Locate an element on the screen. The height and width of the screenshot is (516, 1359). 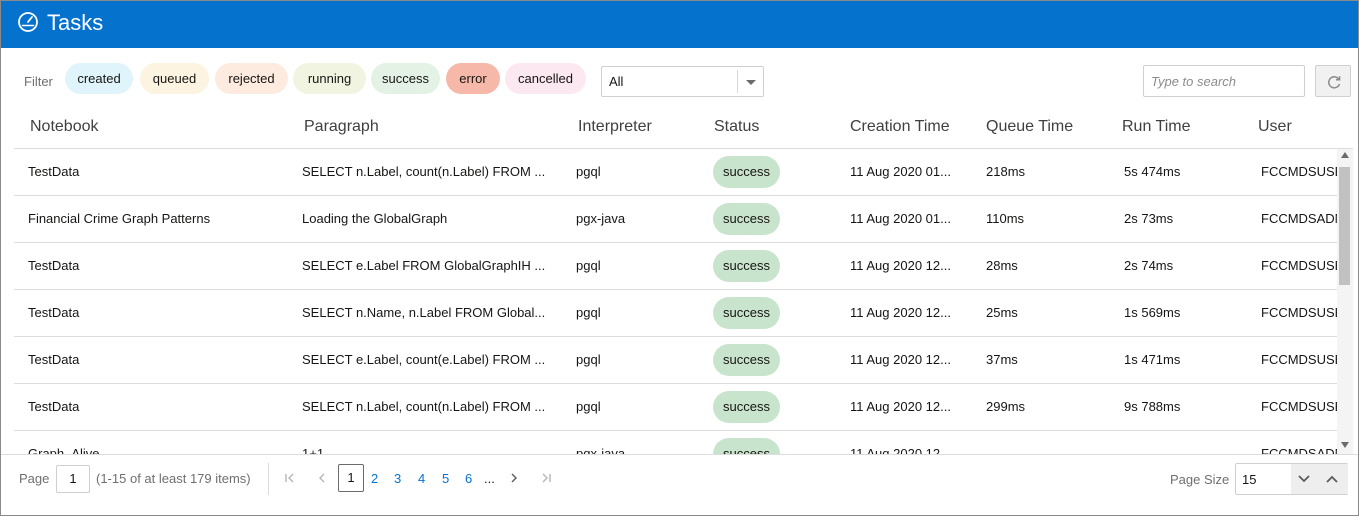
chevron-up-icon is located at coordinates (1332, 479).